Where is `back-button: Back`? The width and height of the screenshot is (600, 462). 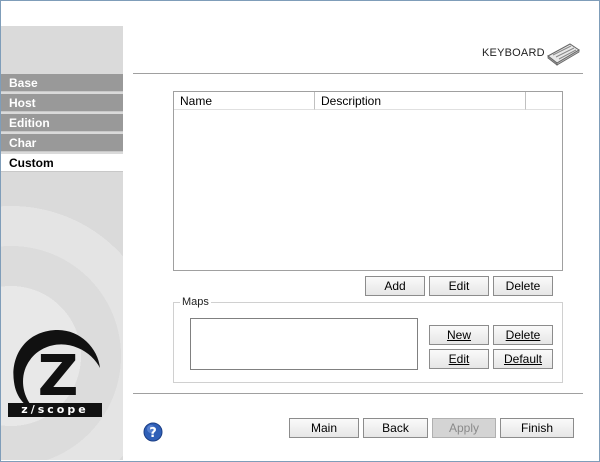
back-button: Back is located at coordinates (395, 428).